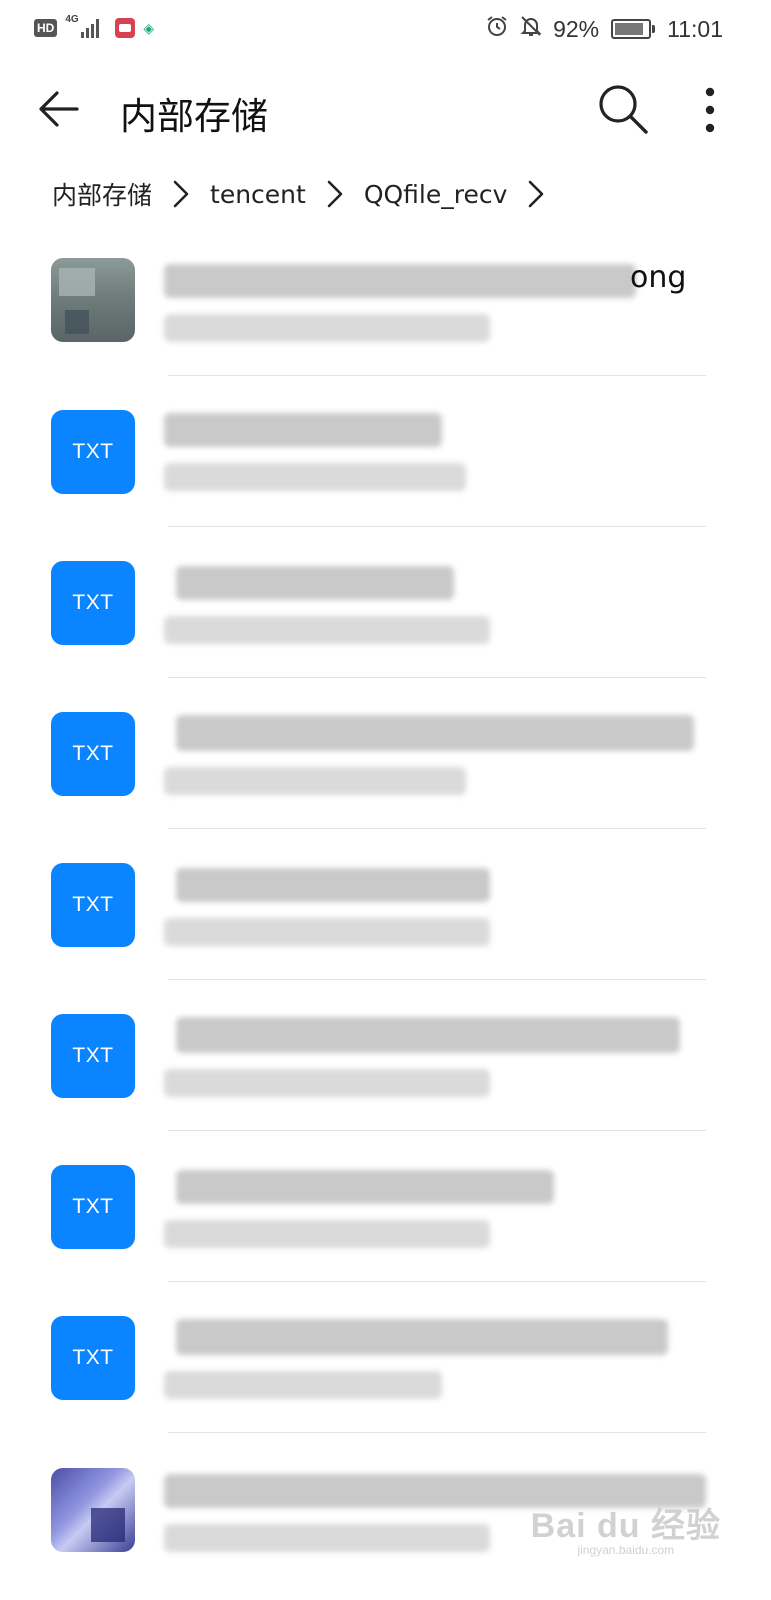  I want to click on breadcrumb-item-internal-storage: 内部存储, so click(102, 194).